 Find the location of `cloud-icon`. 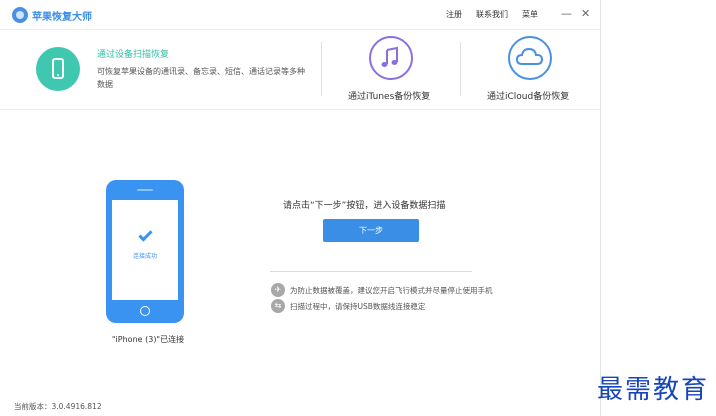

cloud-icon is located at coordinates (530, 58).